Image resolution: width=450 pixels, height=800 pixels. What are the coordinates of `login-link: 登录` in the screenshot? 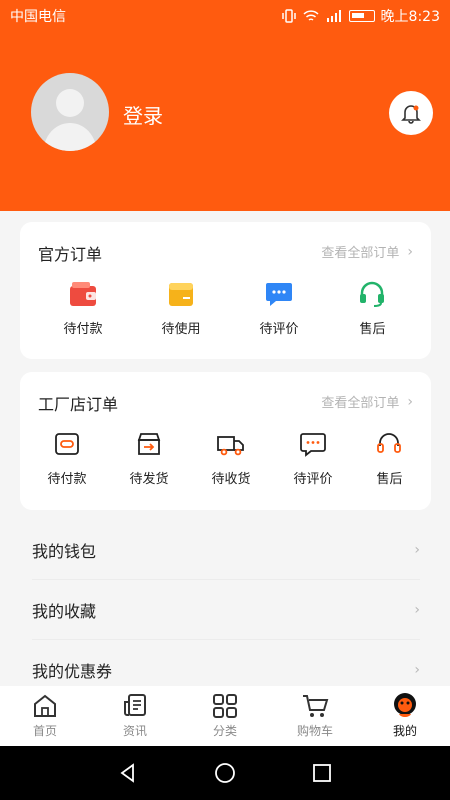 It's located at (143, 114).